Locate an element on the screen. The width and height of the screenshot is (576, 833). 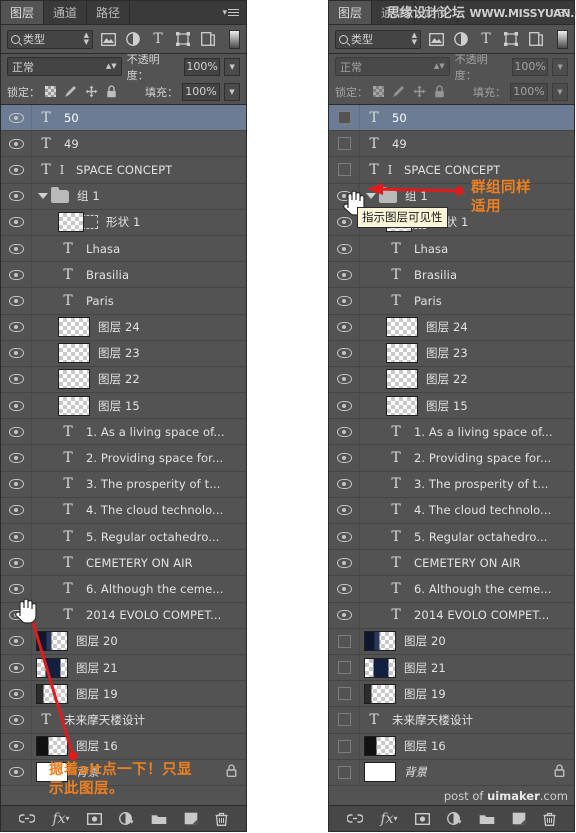
new-group-icon is located at coordinates (159, 818).